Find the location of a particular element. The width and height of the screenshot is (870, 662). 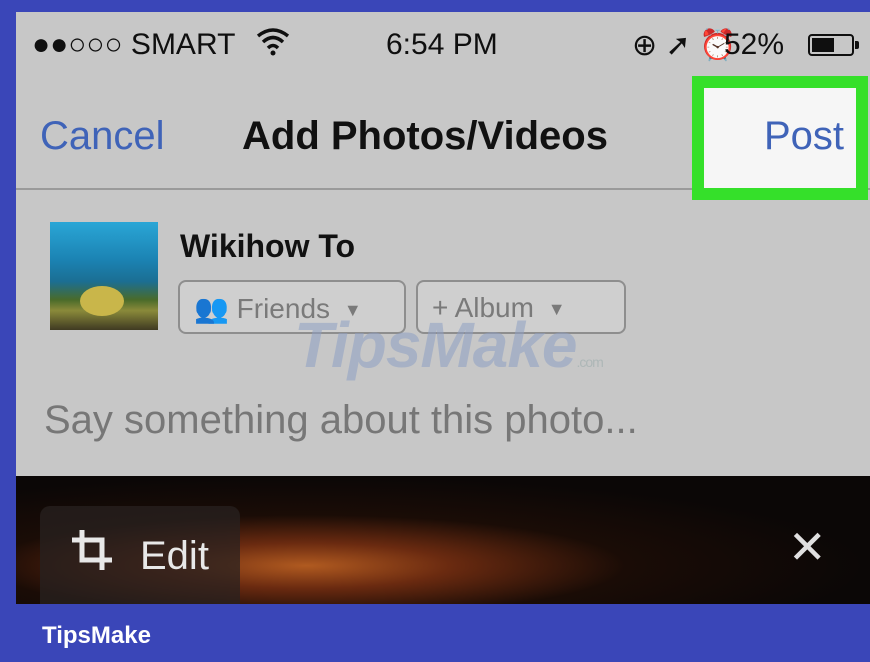

crop-icon is located at coordinates (92, 550).